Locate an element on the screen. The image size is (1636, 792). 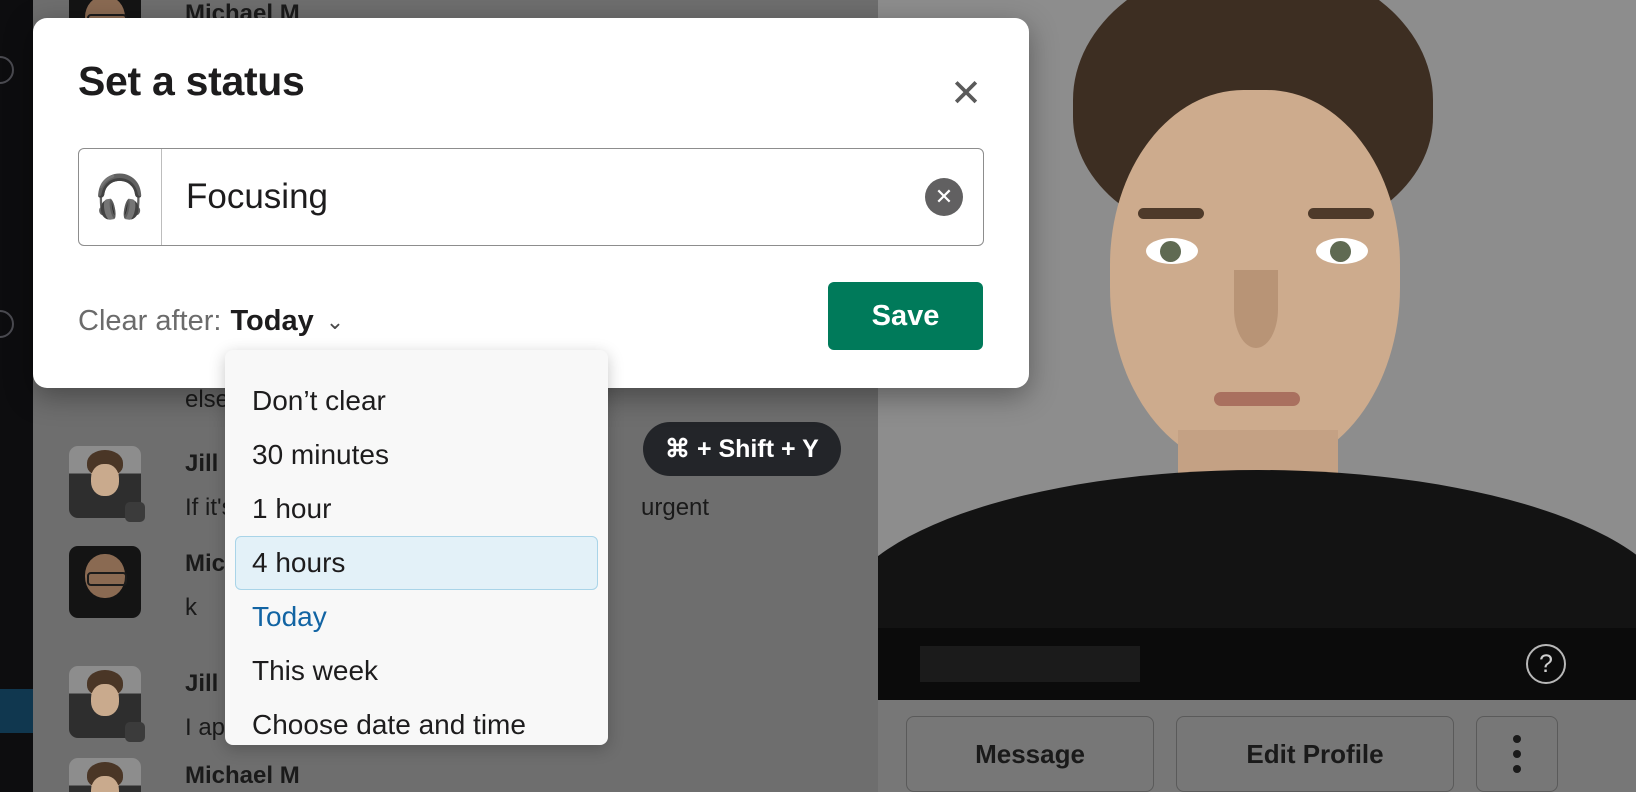
chevron-down-icon: ⌄ is located at coordinates (335, 321).